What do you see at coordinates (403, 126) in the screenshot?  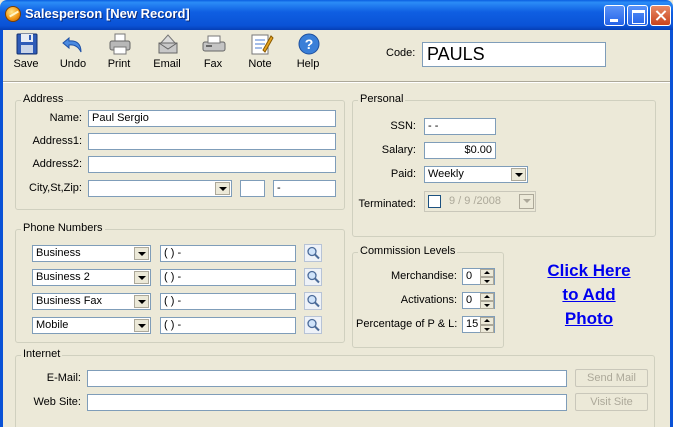 I see `ssn-label: SSN:` at bounding box center [403, 126].